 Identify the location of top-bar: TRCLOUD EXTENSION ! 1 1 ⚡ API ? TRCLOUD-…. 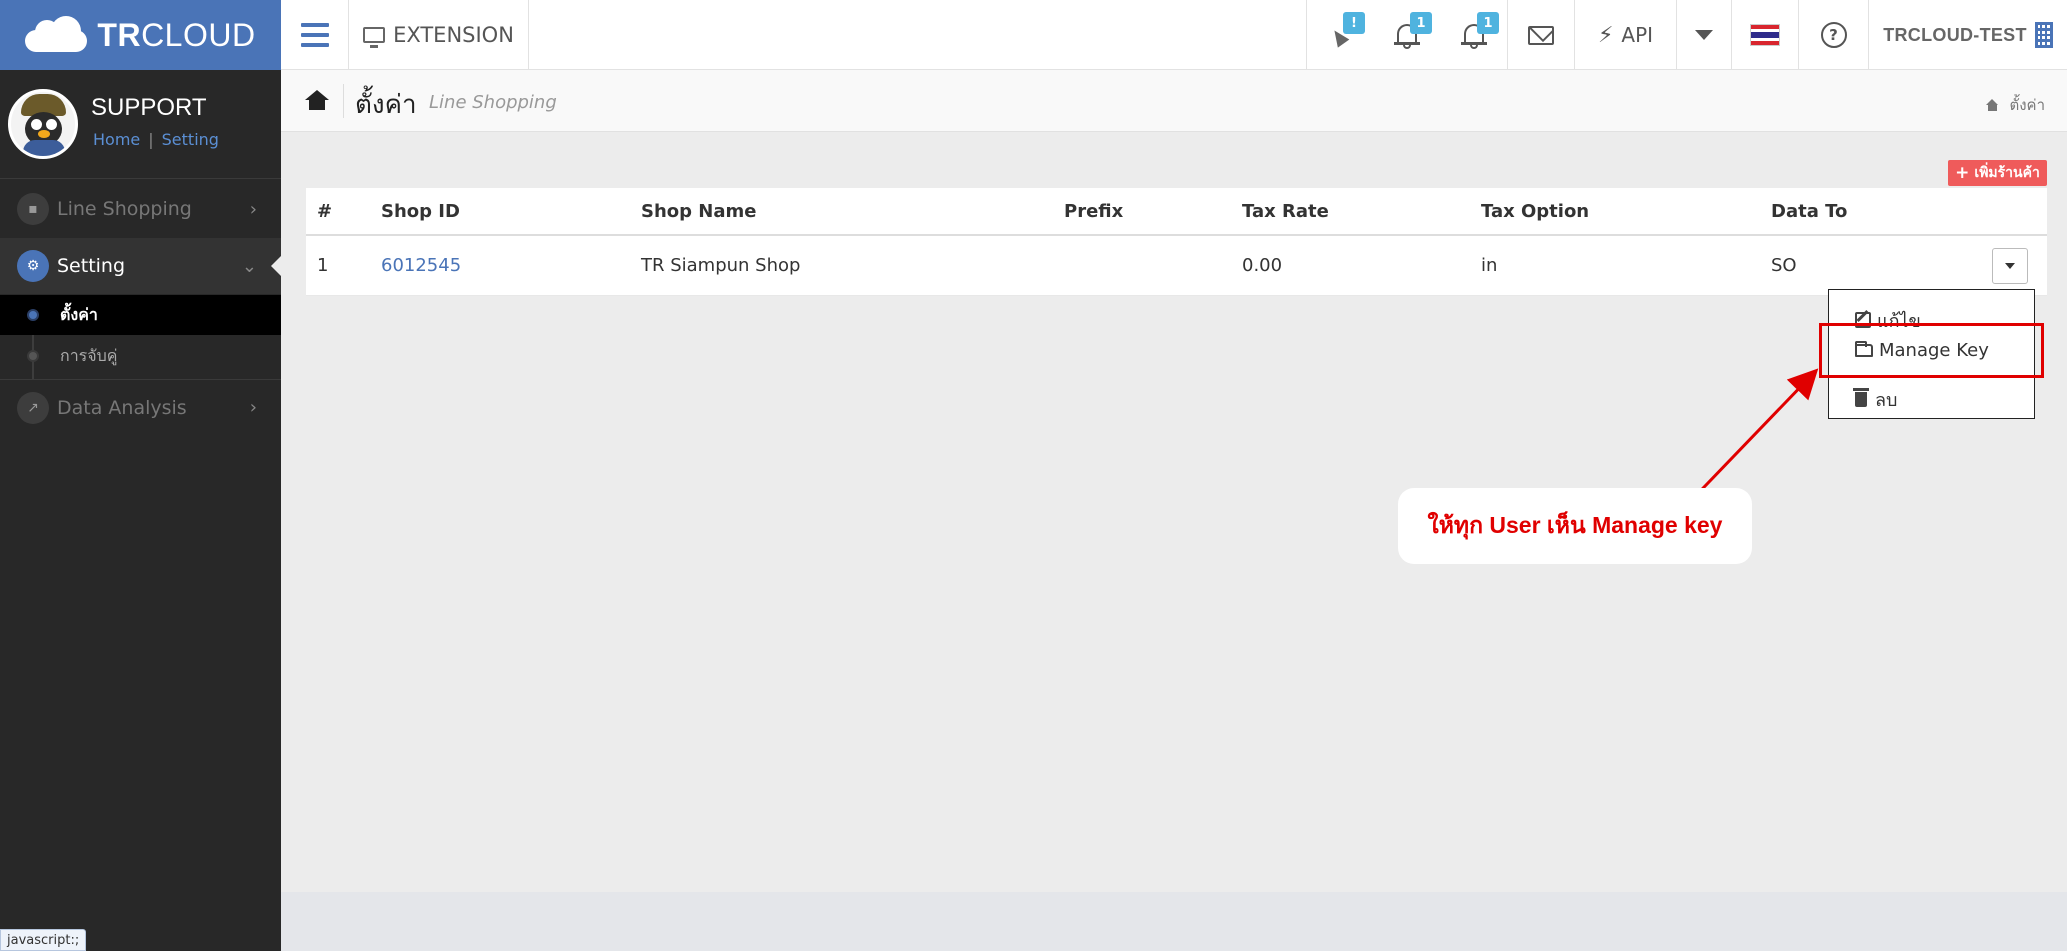
(1033, 35).